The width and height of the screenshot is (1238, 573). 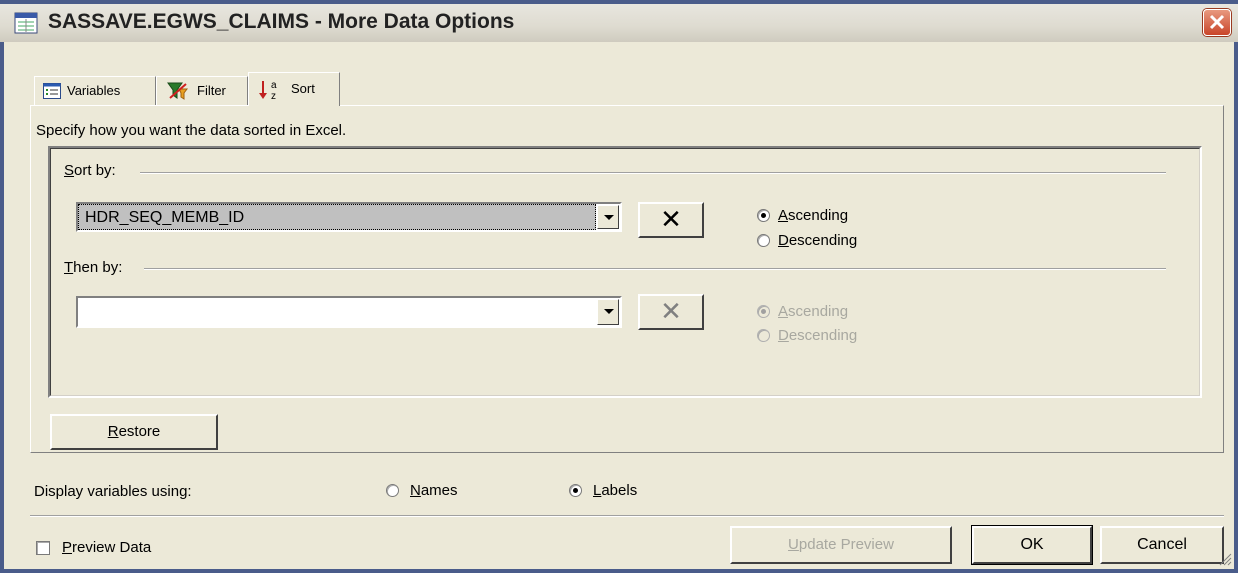 What do you see at coordinates (439, 490) in the screenshot?
I see `names-label-rest: ames` at bounding box center [439, 490].